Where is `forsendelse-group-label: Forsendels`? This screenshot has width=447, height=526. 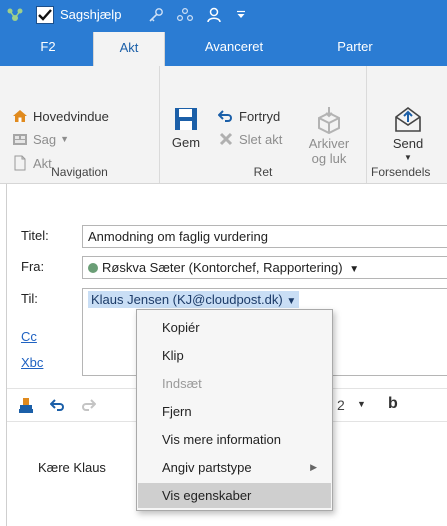
forsendelse-group-label: Forsendels is located at coordinates (401, 172).